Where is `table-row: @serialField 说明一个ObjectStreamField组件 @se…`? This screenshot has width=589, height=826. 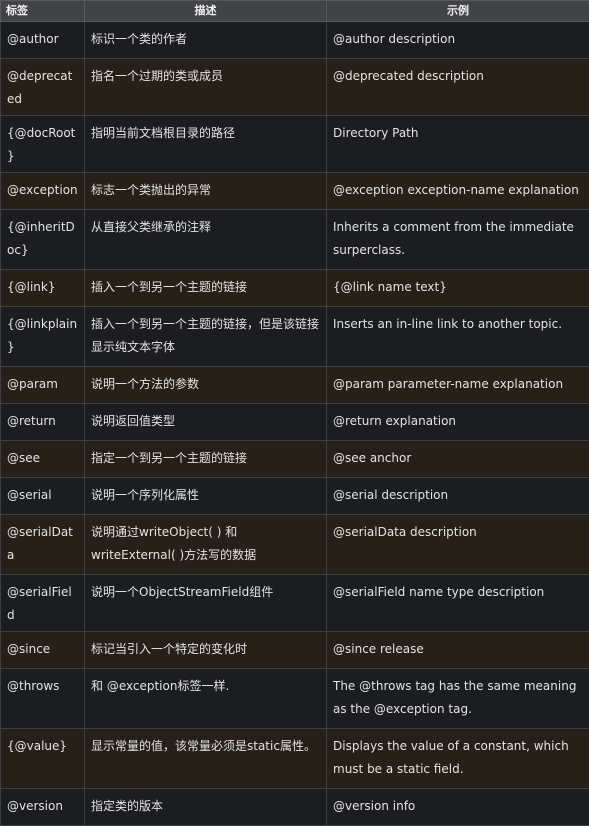
table-row: @serialField 说明一个ObjectStreamField组件 @se… is located at coordinates (295, 603).